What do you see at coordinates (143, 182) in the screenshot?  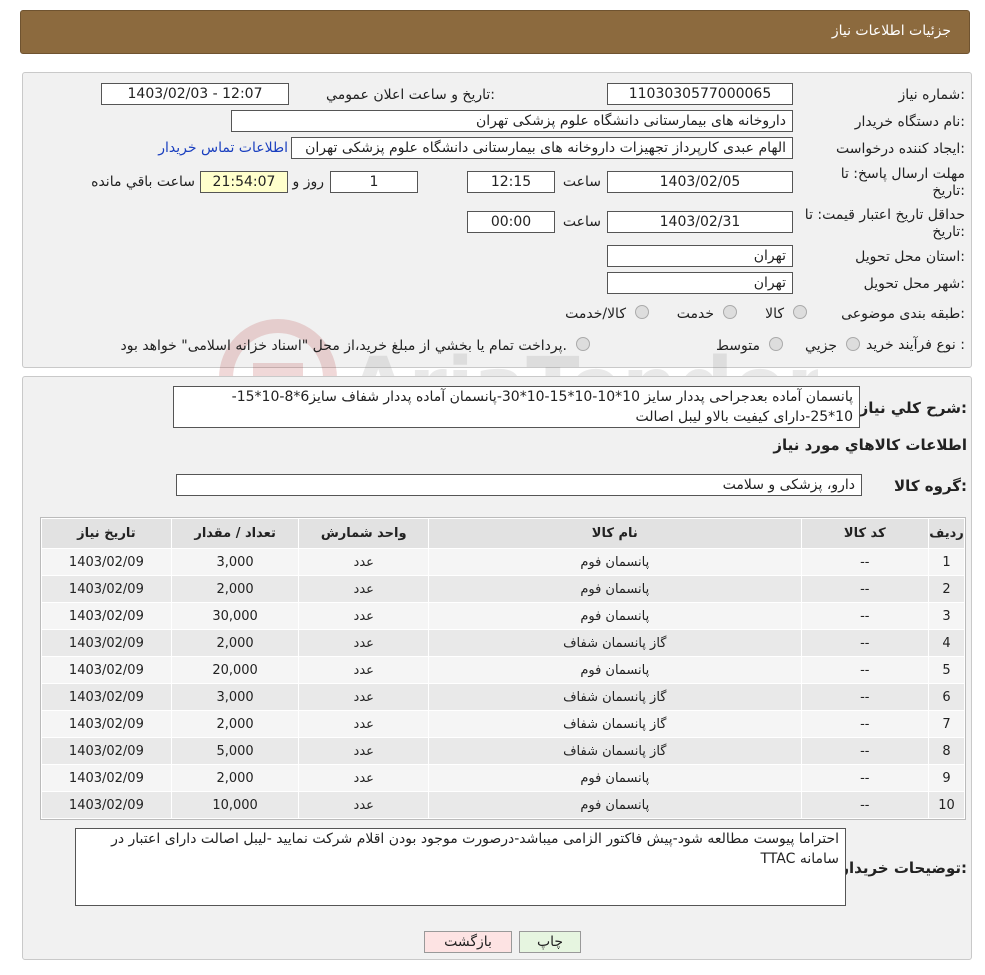 I see `remaining-time-label: ساعت باقي مانده` at bounding box center [143, 182].